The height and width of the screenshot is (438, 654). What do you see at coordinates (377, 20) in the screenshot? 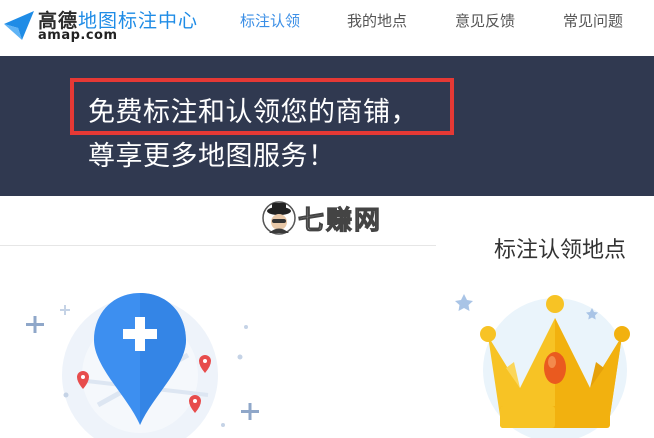
I see `nav-item-my-places: 我的地点` at bounding box center [377, 20].